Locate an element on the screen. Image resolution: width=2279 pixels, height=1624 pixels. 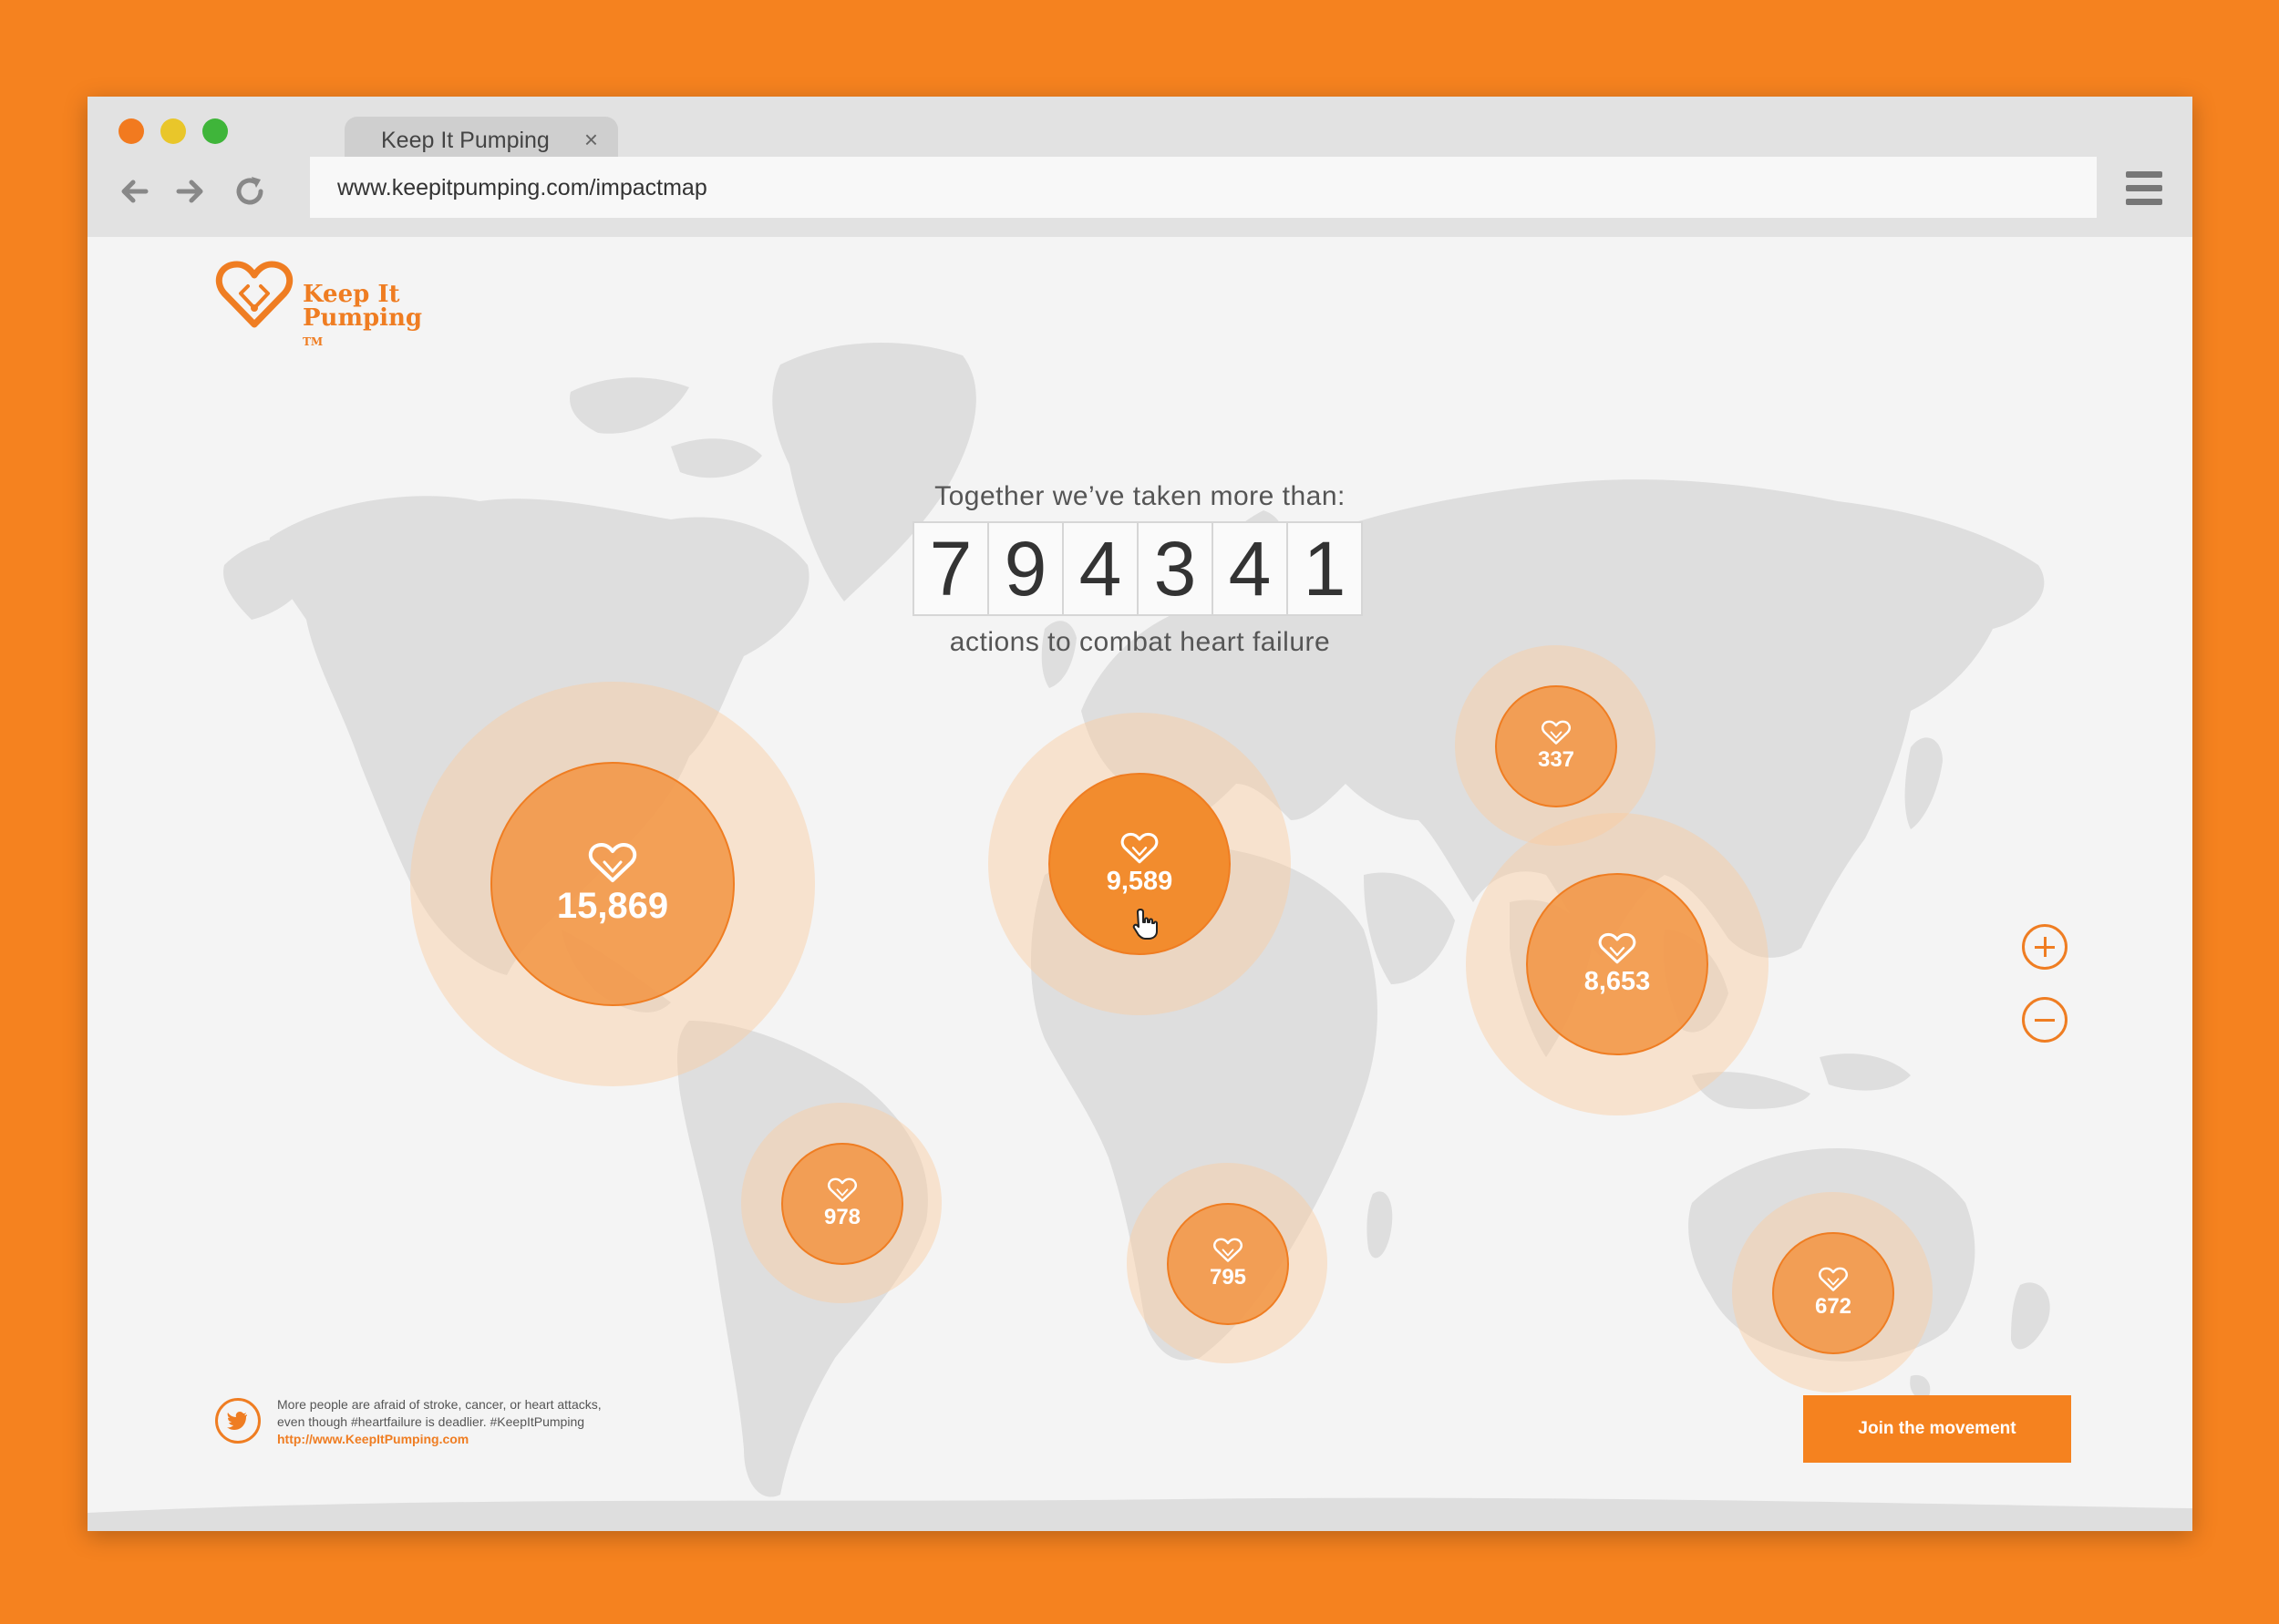
forward-arrow-icon is located at coordinates (190, 191).